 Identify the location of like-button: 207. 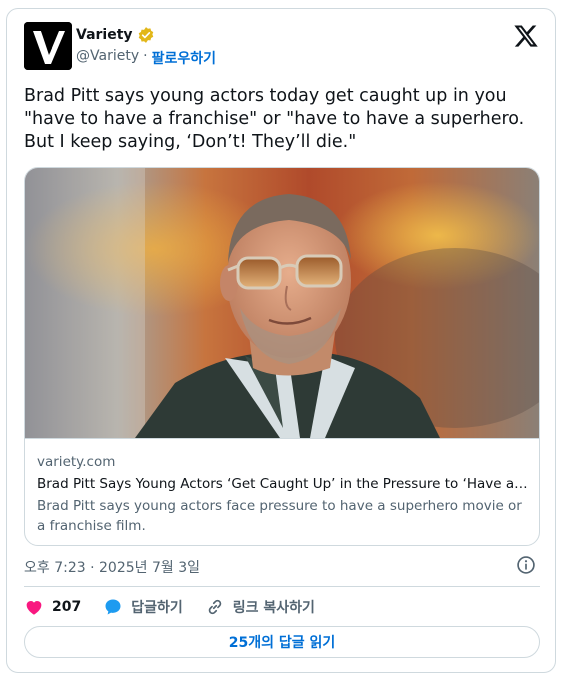
(52, 607).